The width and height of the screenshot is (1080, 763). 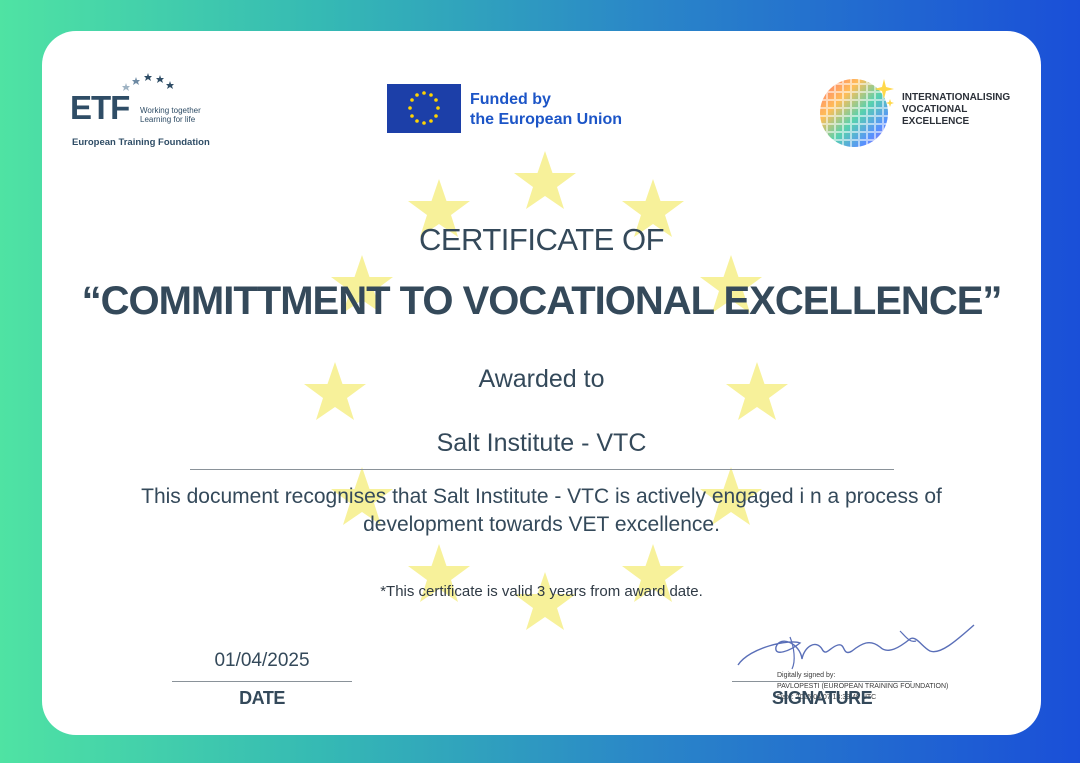 What do you see at coordinates (510, 99) in the screenshot?
I see `eu-funding-line1: Funded by` at bounding box center [510, 99].